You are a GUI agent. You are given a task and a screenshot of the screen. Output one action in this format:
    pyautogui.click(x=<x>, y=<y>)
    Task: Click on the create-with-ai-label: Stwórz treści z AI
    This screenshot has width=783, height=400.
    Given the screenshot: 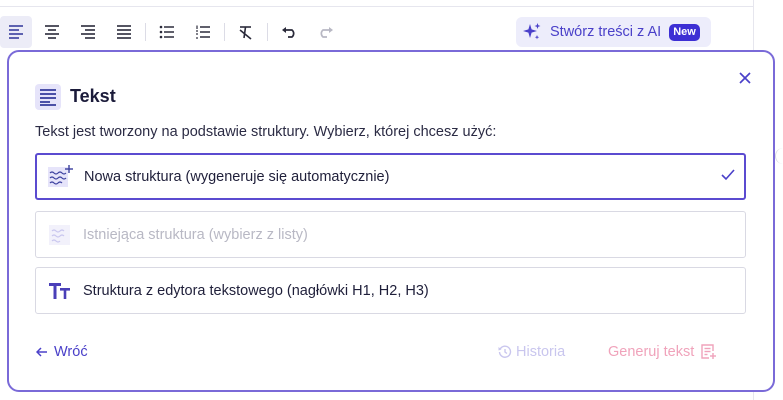 What is the action you would take?
    pyautogui.click(x=606, y=32)
    